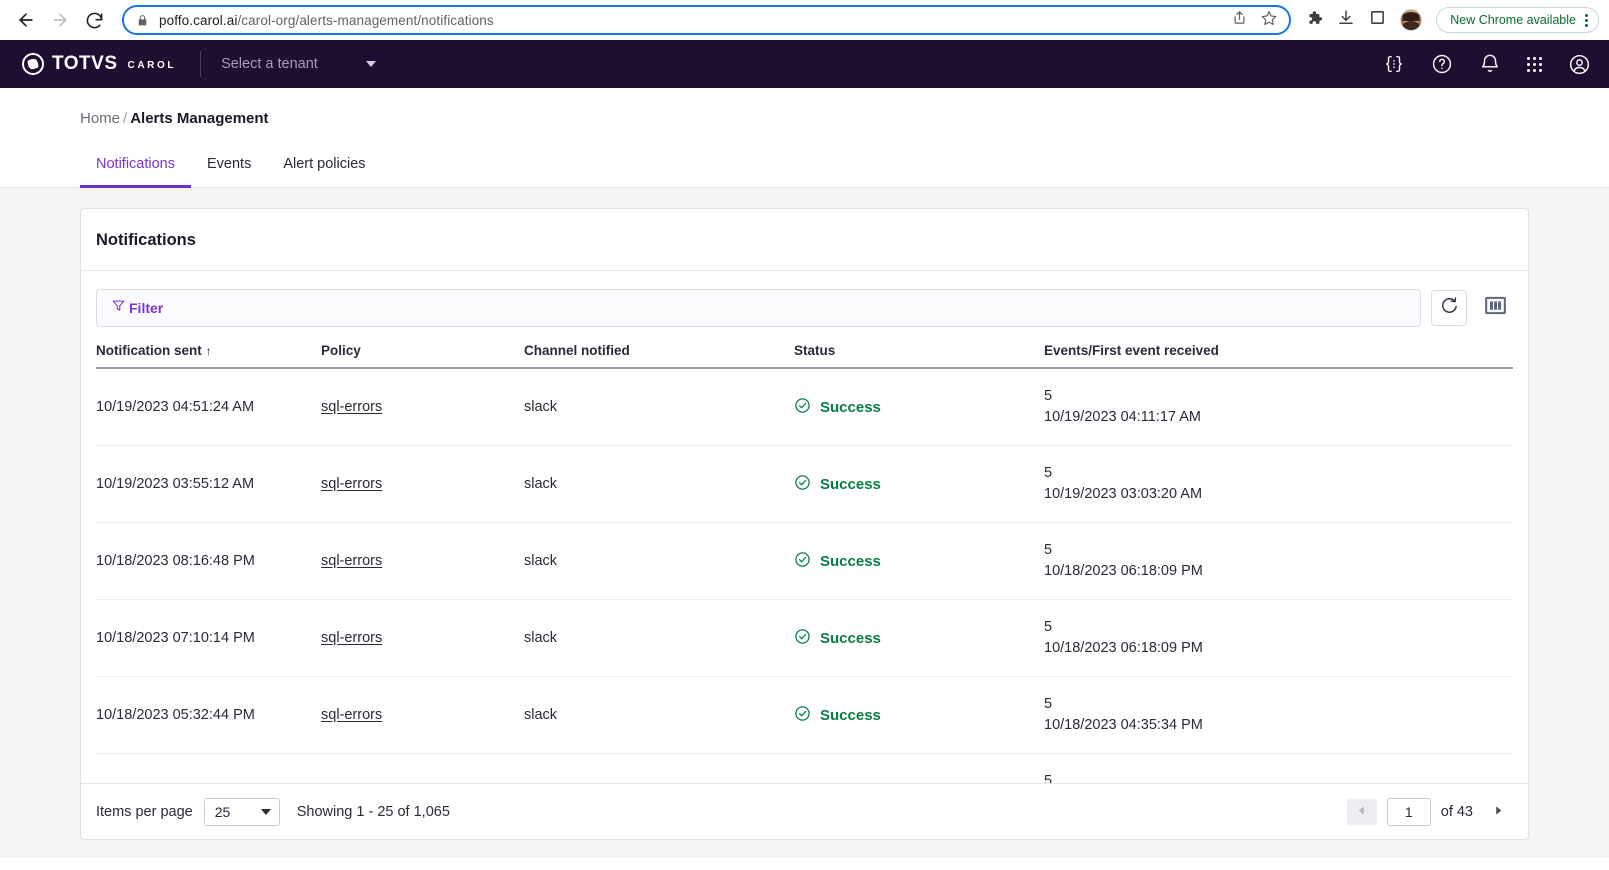 Image resolution: width=1609 pixels, height=870 pixels. I want to click on chevron-down-icon, so click(370, 64).